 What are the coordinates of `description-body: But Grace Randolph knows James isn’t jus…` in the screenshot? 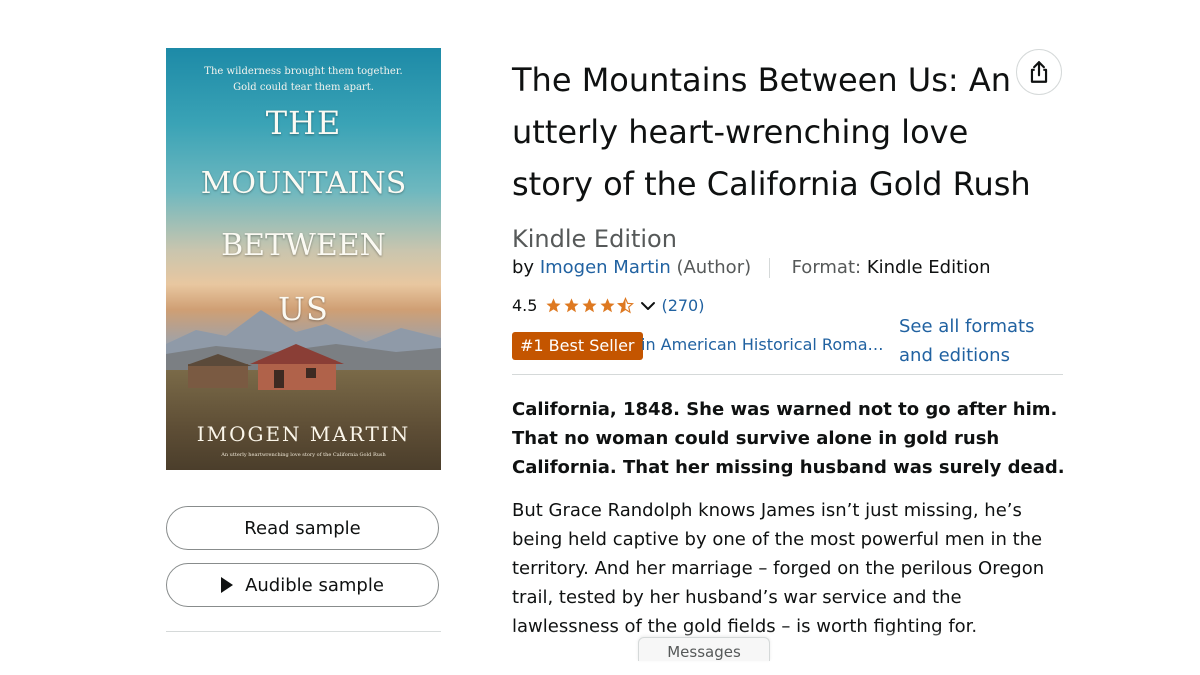 It's located at (778, 568).